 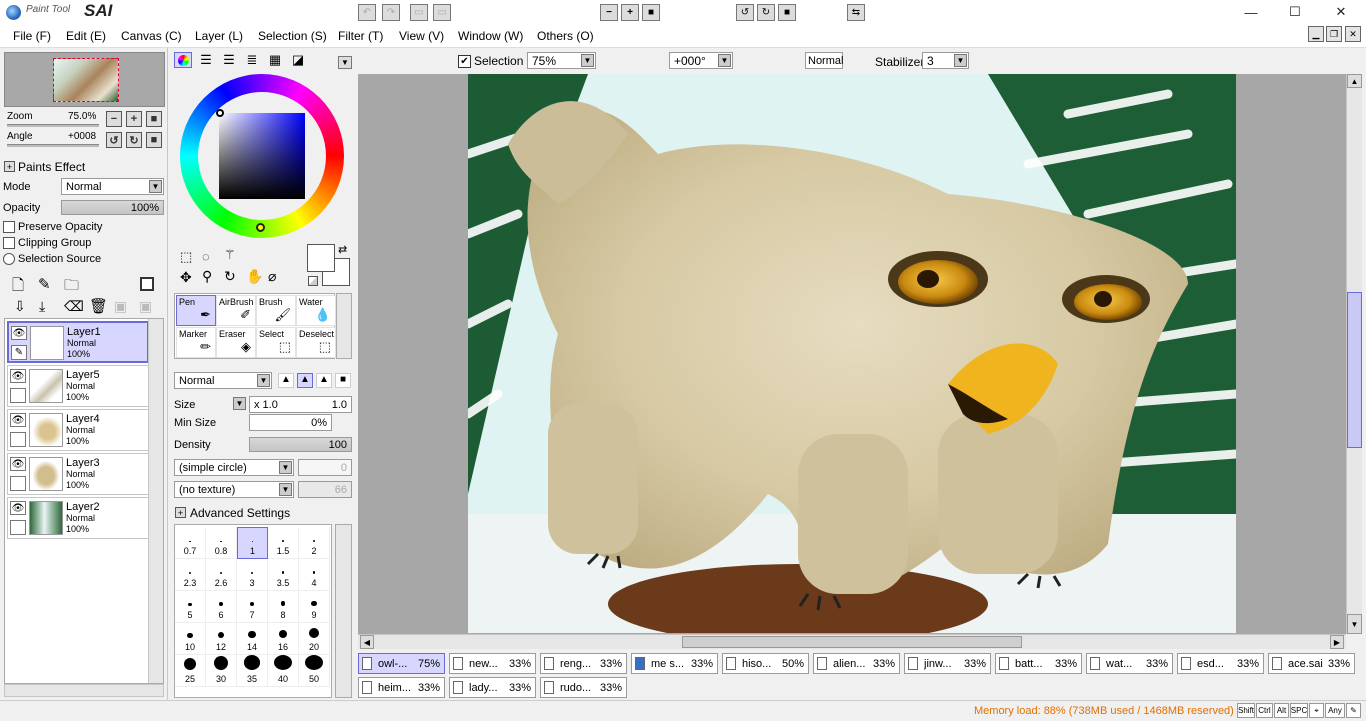 What do you see at coordinates (272, 276) in the screenshot?
I see `eyedropper-icon: ⌀` at bounding box center [272, 276].